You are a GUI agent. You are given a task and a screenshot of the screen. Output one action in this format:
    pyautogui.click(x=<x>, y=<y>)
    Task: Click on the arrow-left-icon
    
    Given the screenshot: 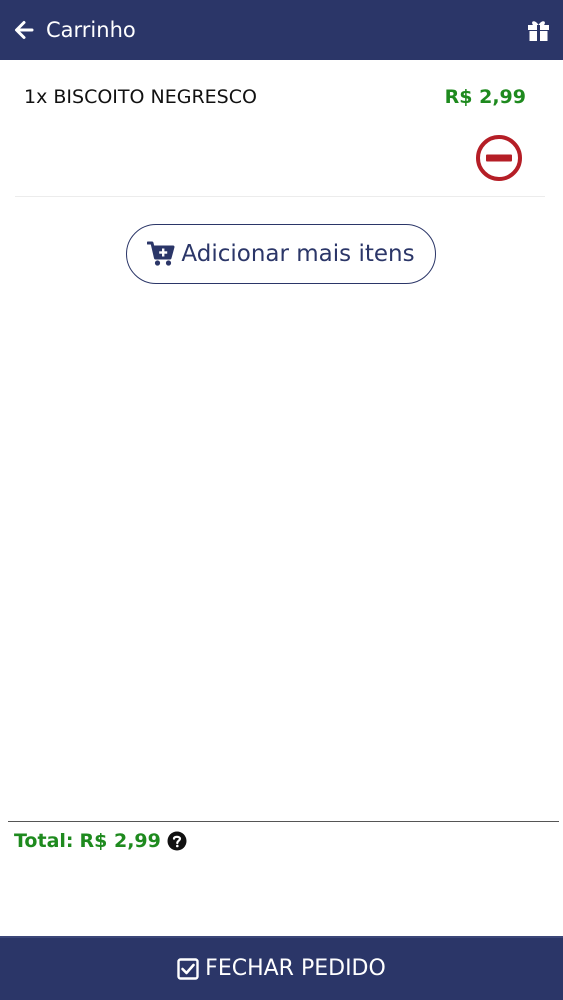 What is the action you would take?
    pyautogui.click(x=24, y=30)
    